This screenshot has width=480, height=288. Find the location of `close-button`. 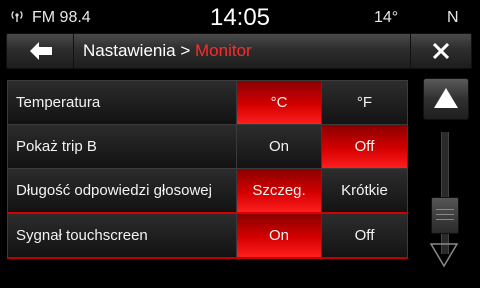

close-button is located at coordinates (440, 51).